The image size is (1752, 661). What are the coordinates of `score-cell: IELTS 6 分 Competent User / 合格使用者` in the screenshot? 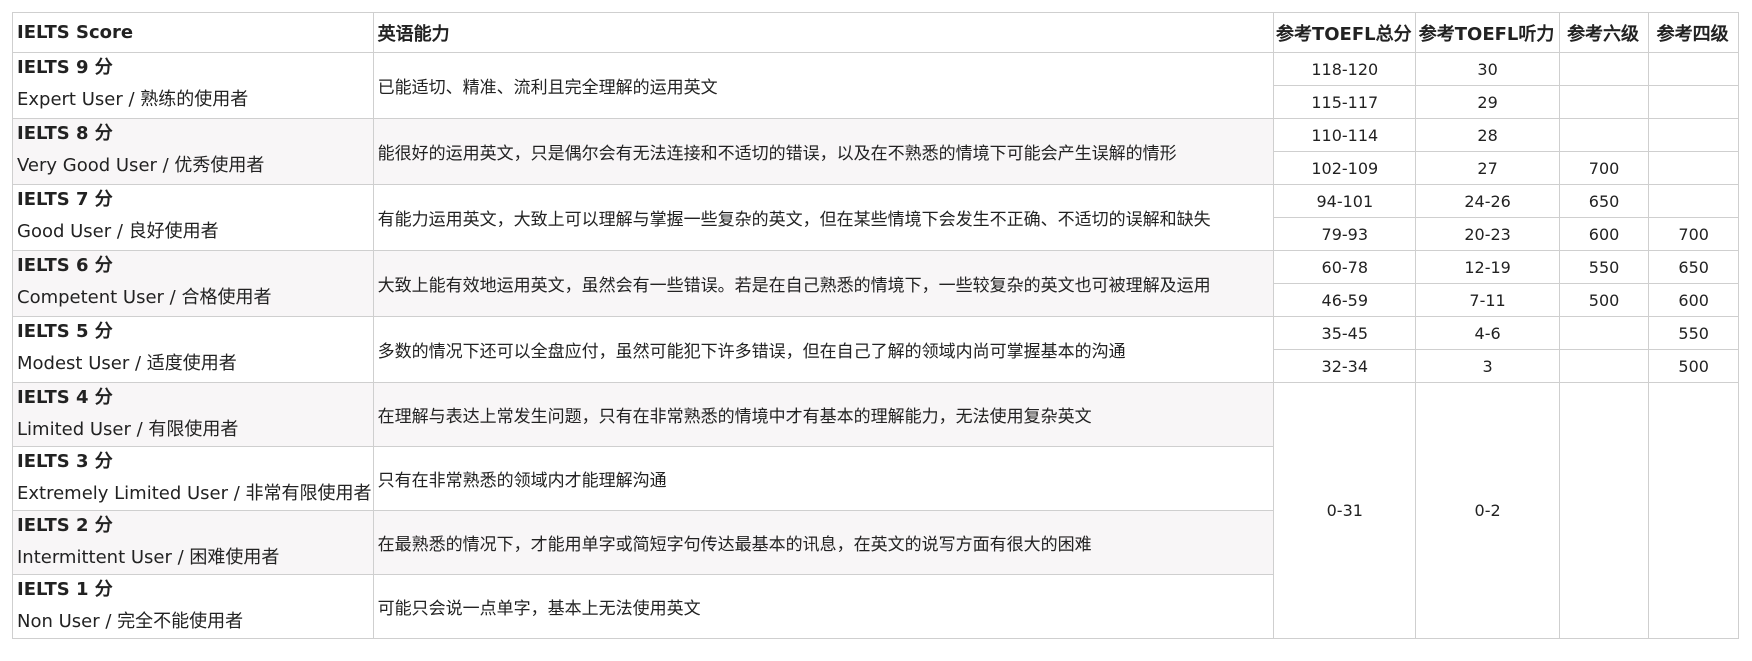 It's located at (193, 283).